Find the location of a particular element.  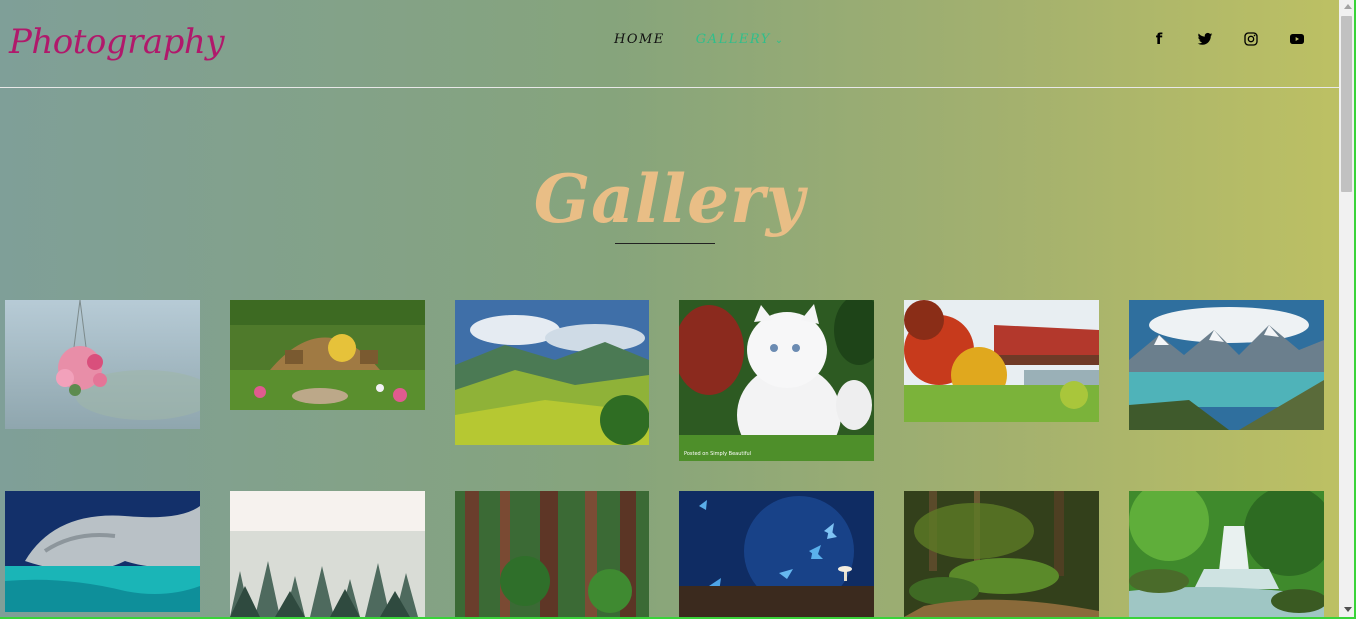

nav-home: HOME is located at coordinates (639, 39).